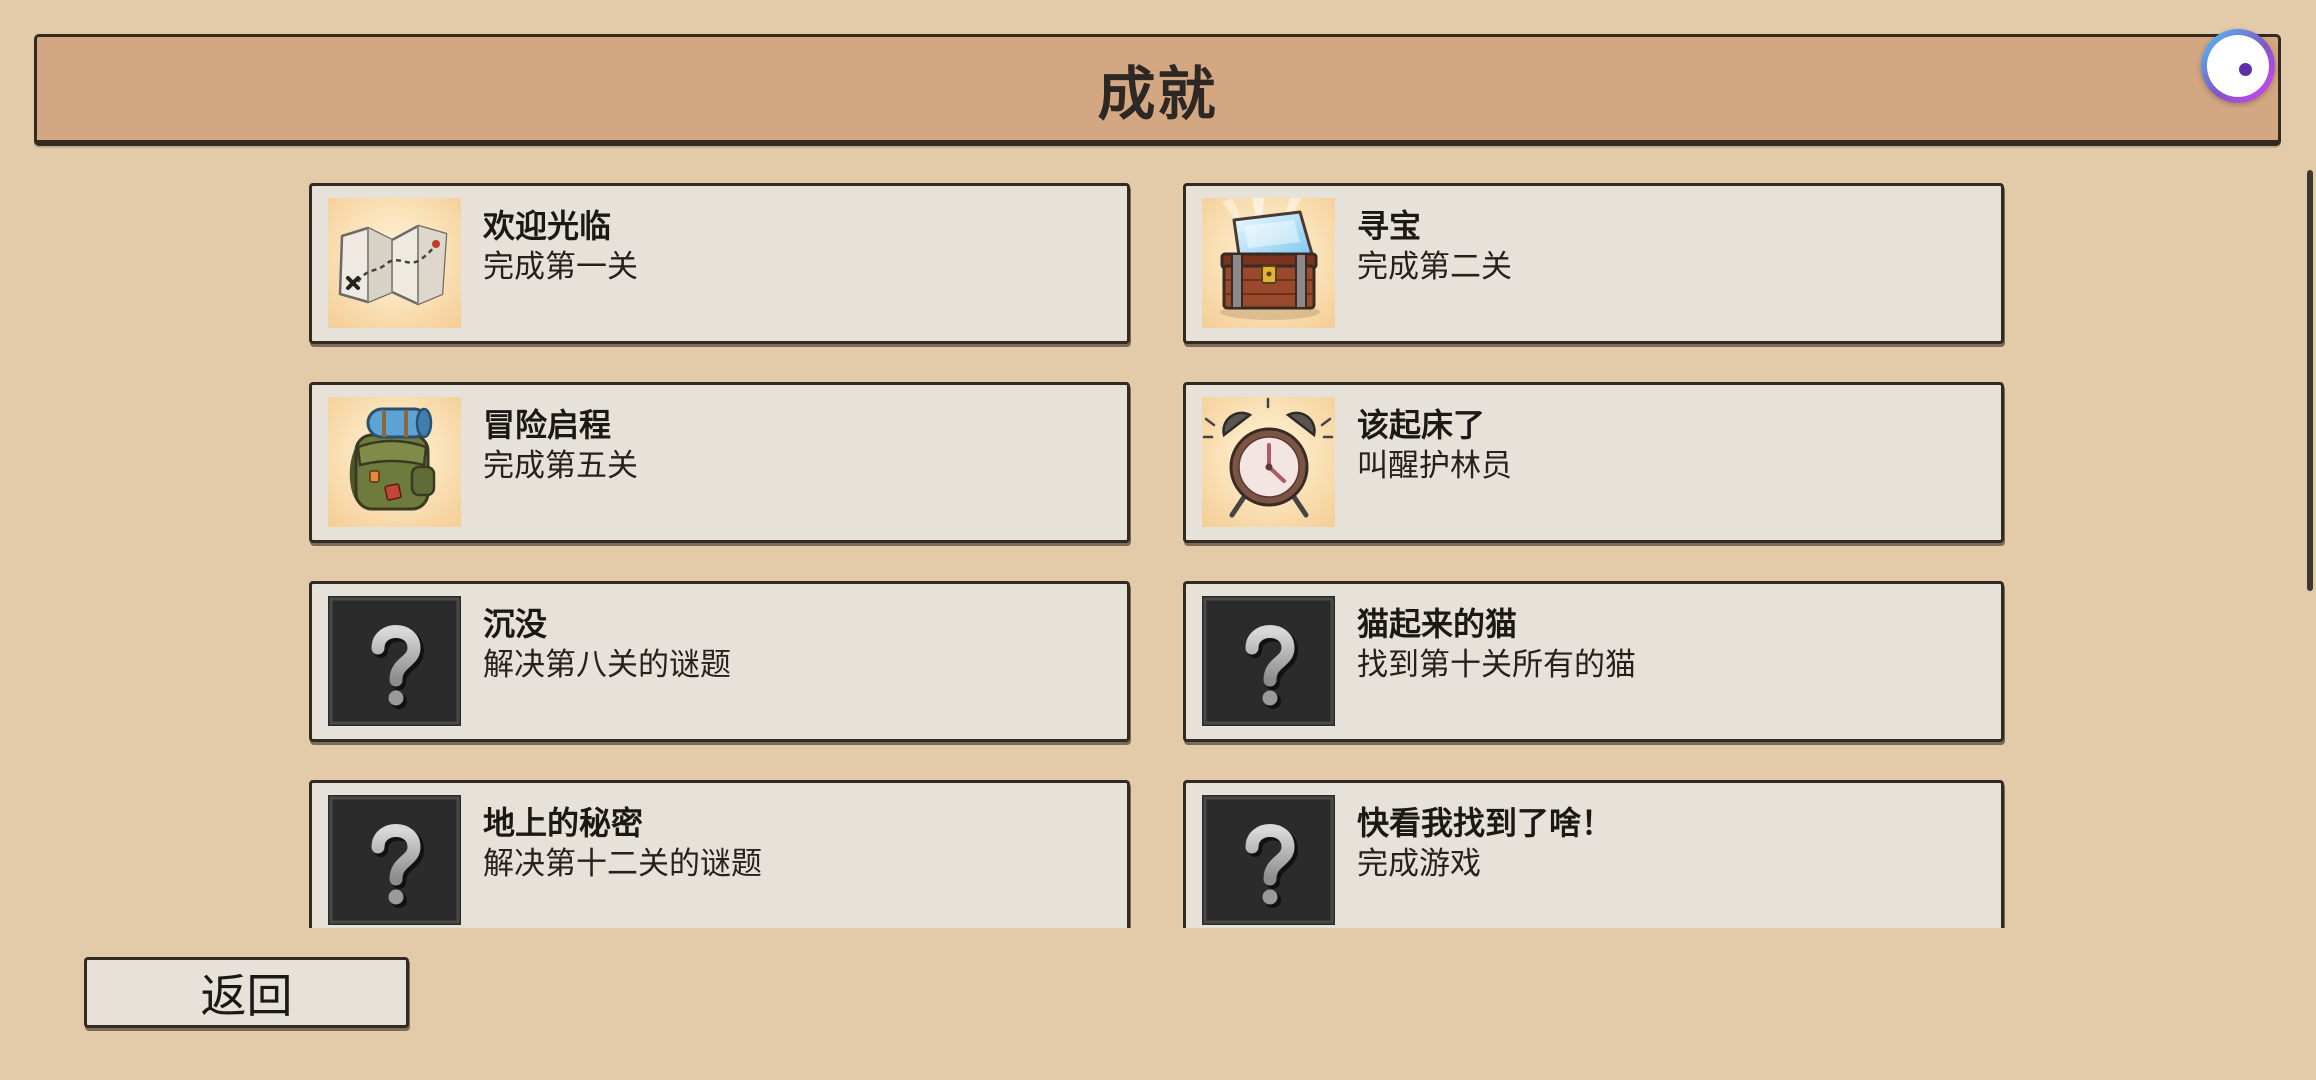  What do you see at coordinates (1419, 863) in the screenshot?
I see `achievement-description: 完成游戏` at bounding box center [1419, 863].